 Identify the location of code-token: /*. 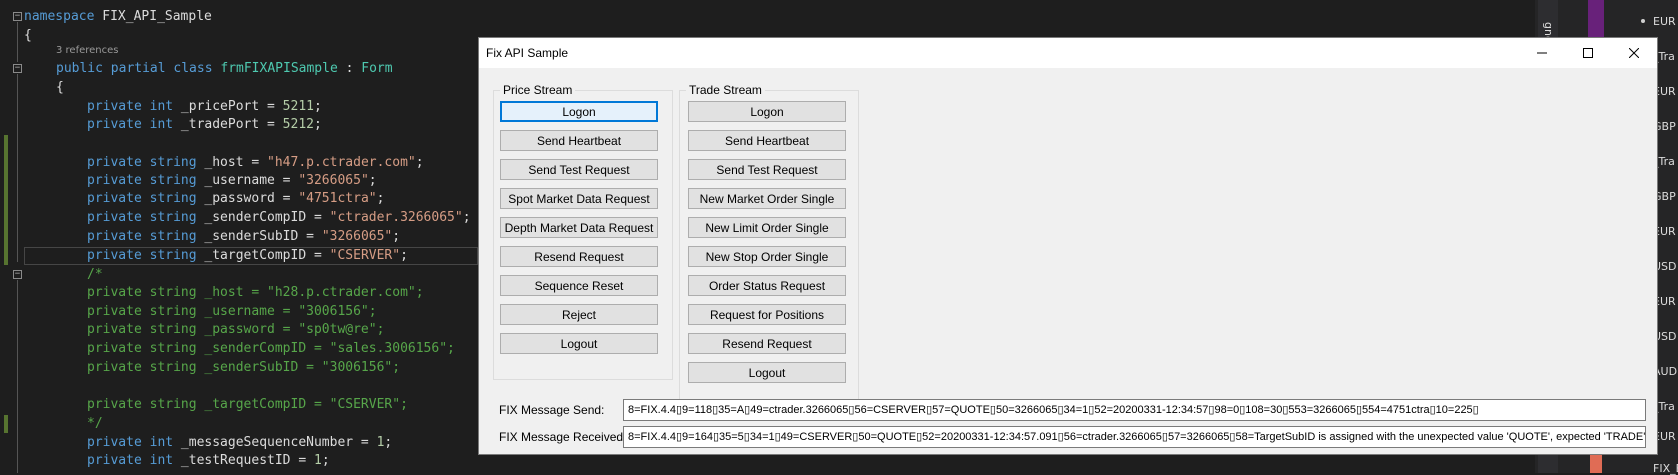
(95, 274).